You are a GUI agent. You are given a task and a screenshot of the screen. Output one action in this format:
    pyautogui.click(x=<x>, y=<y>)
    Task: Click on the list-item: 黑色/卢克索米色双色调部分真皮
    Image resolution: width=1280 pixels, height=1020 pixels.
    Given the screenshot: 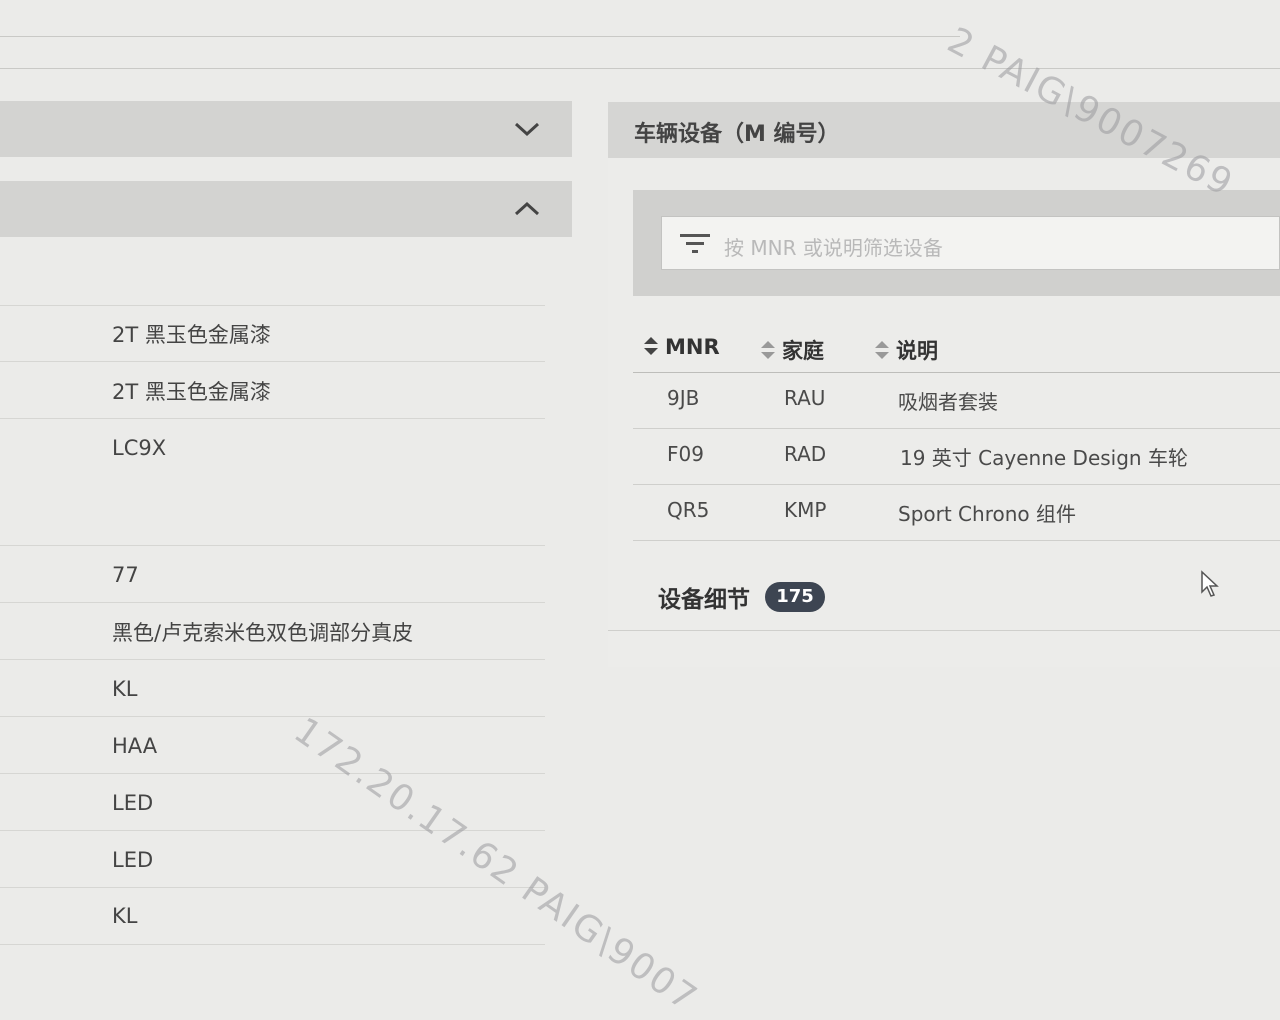 What is the action you would take?
    pyautogui.click(x=272, y=631)
    